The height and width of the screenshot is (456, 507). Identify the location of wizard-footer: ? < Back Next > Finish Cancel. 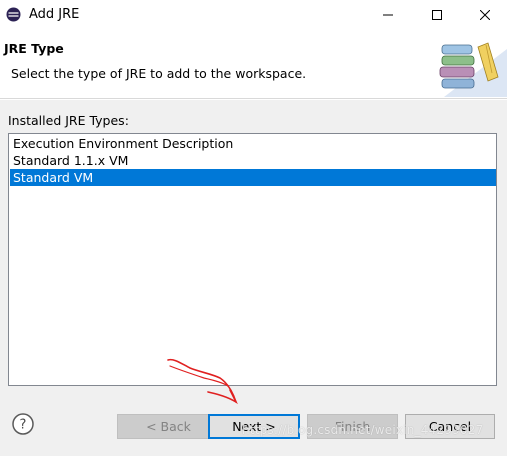
(253, 426).